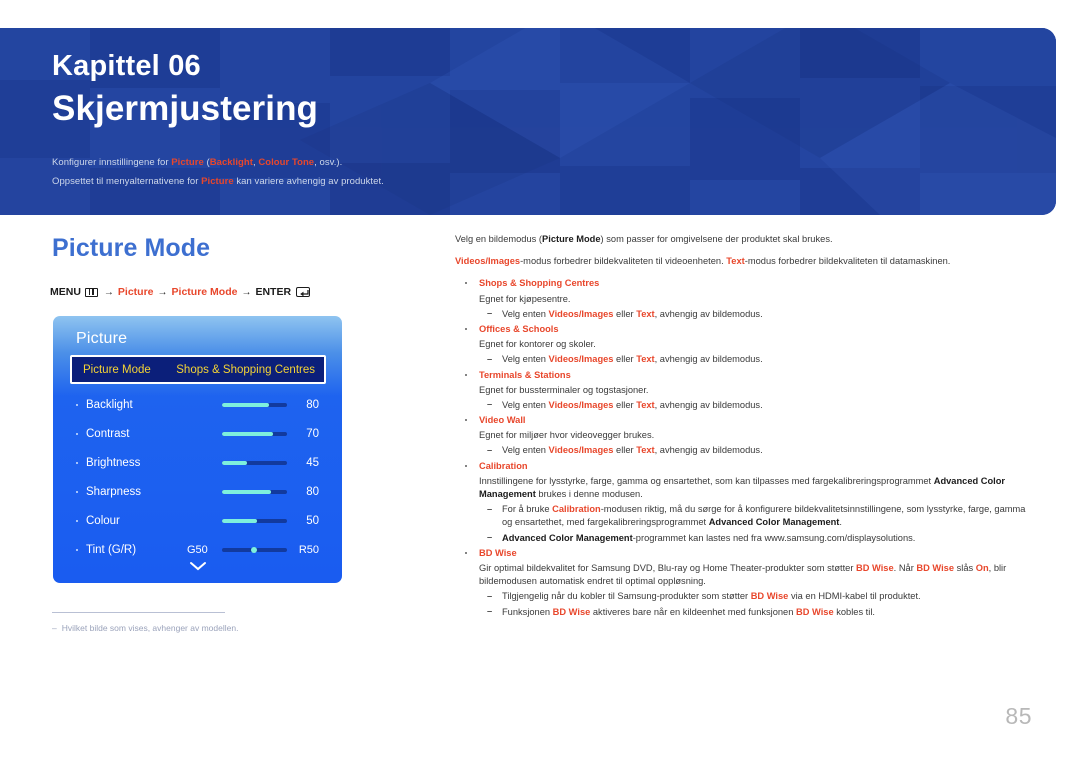 The height and width of the screenshot is (763, 1080). What do you see at coordinates (286, 162) in the screenshot?
I see `note1-term-colour-tone: Colour Tone` at bounding box center [286, 162].